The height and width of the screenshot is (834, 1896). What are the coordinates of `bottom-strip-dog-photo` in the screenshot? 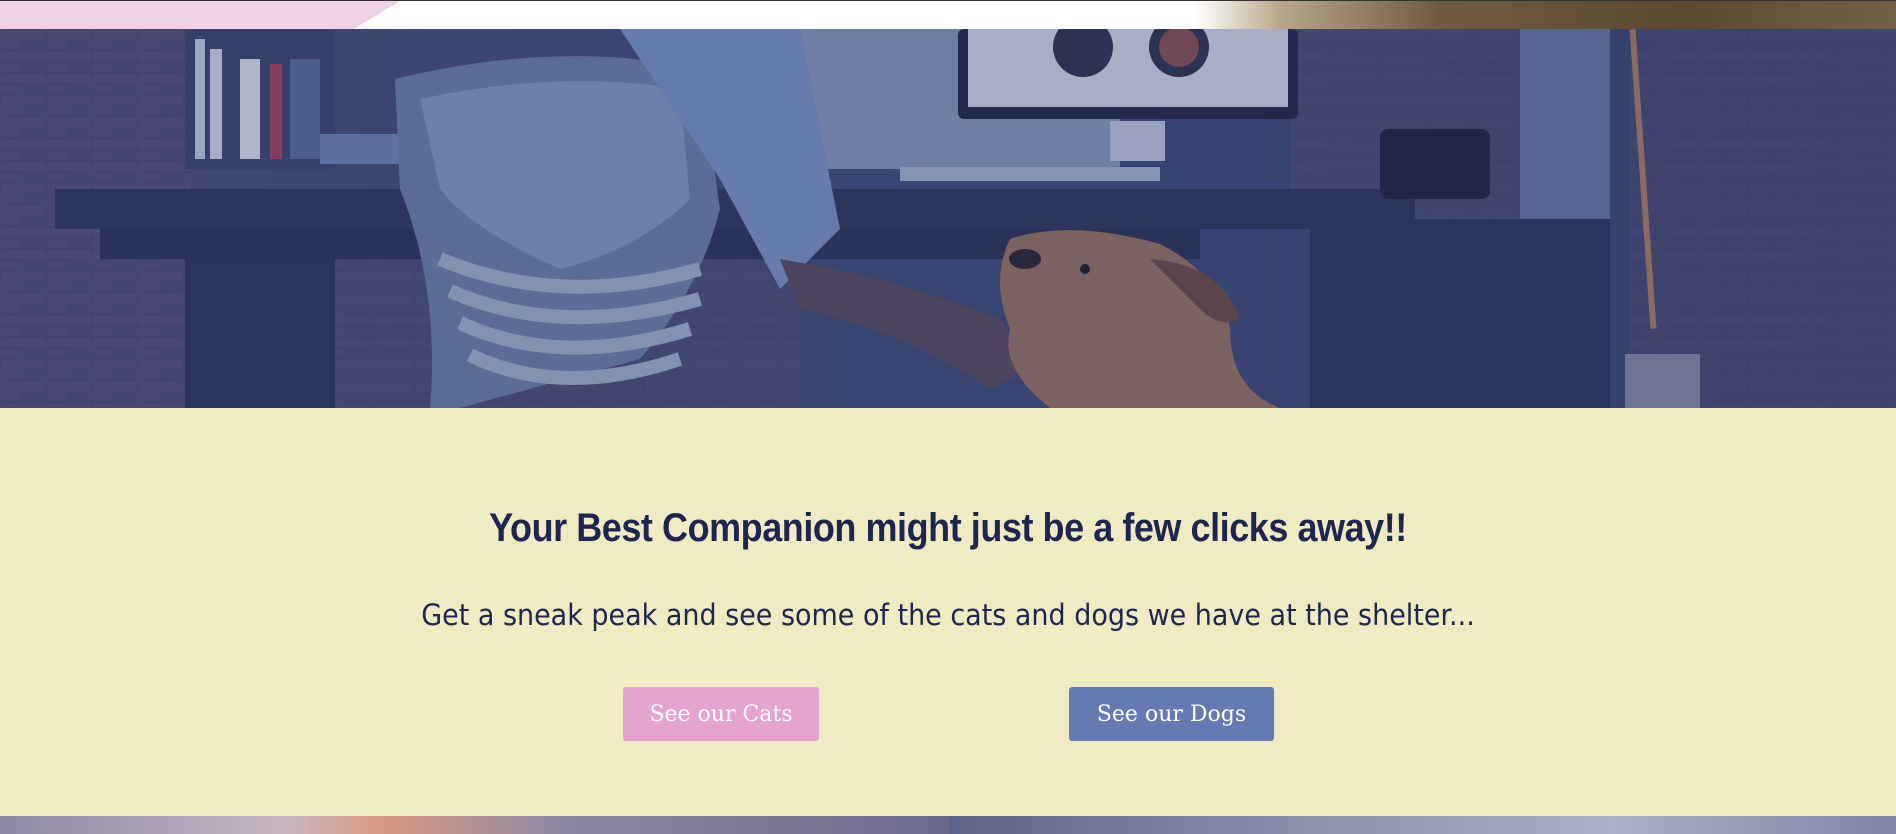 It's located at (1422, 825).